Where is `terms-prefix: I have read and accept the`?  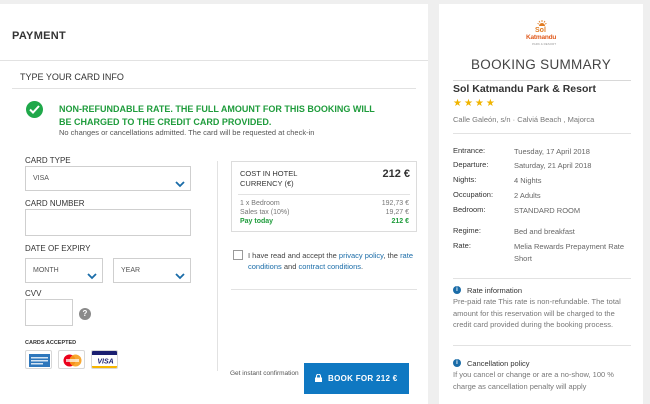 terms-prefix: I have read and accept the is located at coordinates (293, 255).